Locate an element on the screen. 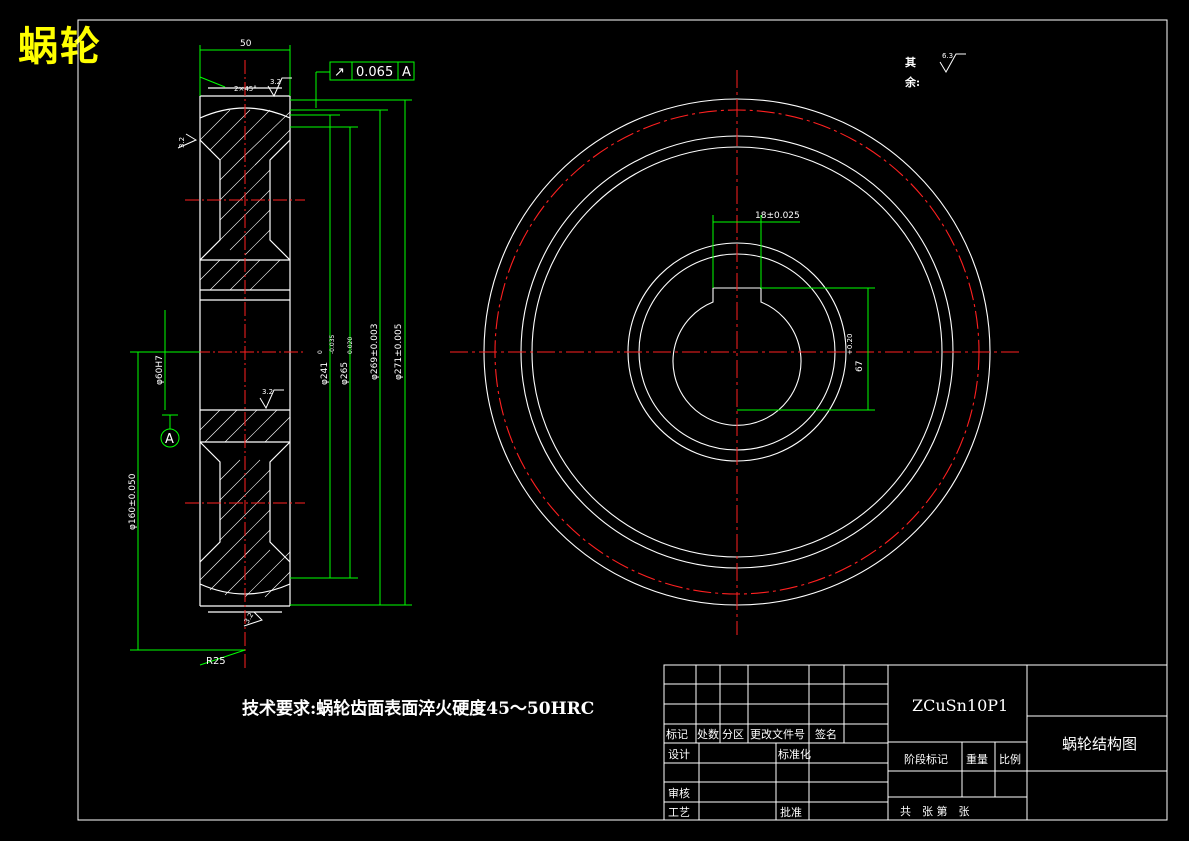  roughness-left: 3.2 is located at coordinates (182, 142).